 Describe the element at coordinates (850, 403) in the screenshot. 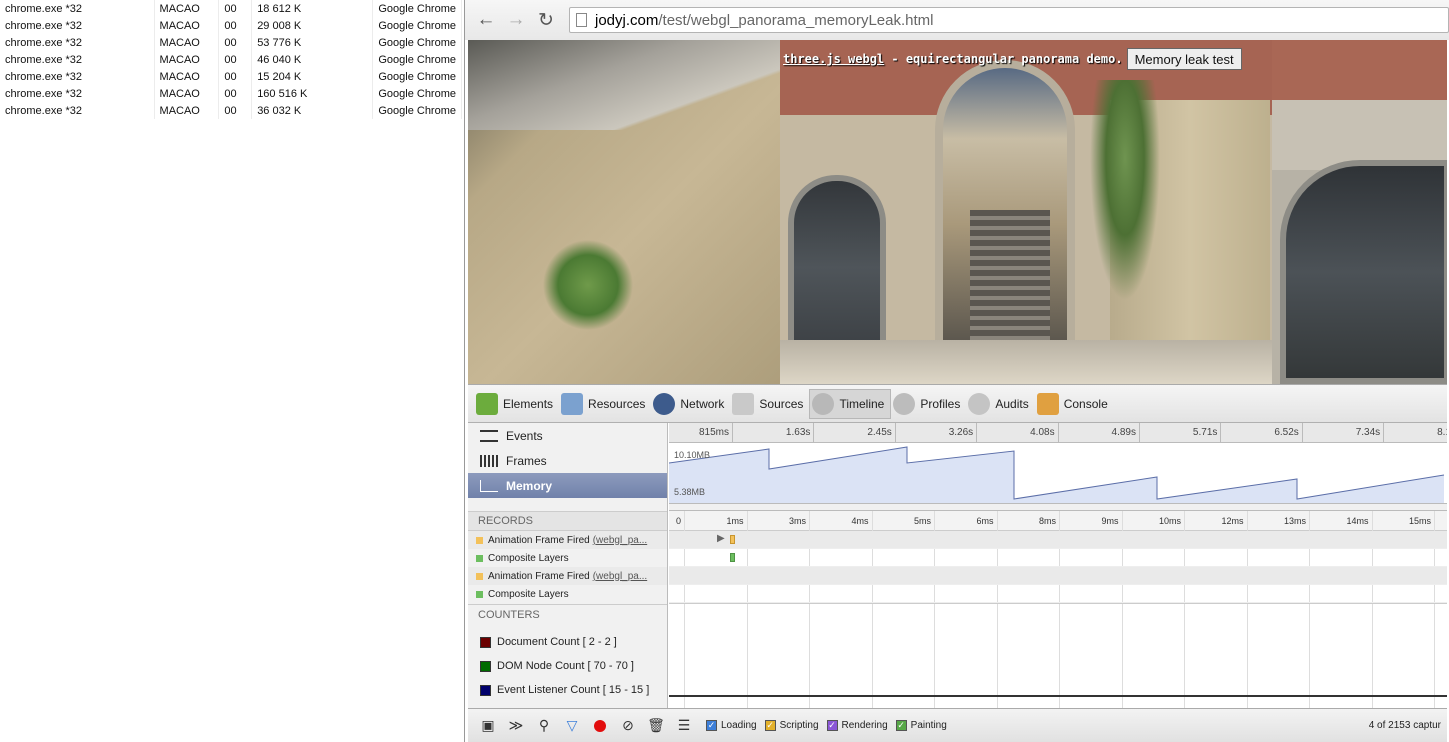

I see `tab-timeline: Timeline` at that location.